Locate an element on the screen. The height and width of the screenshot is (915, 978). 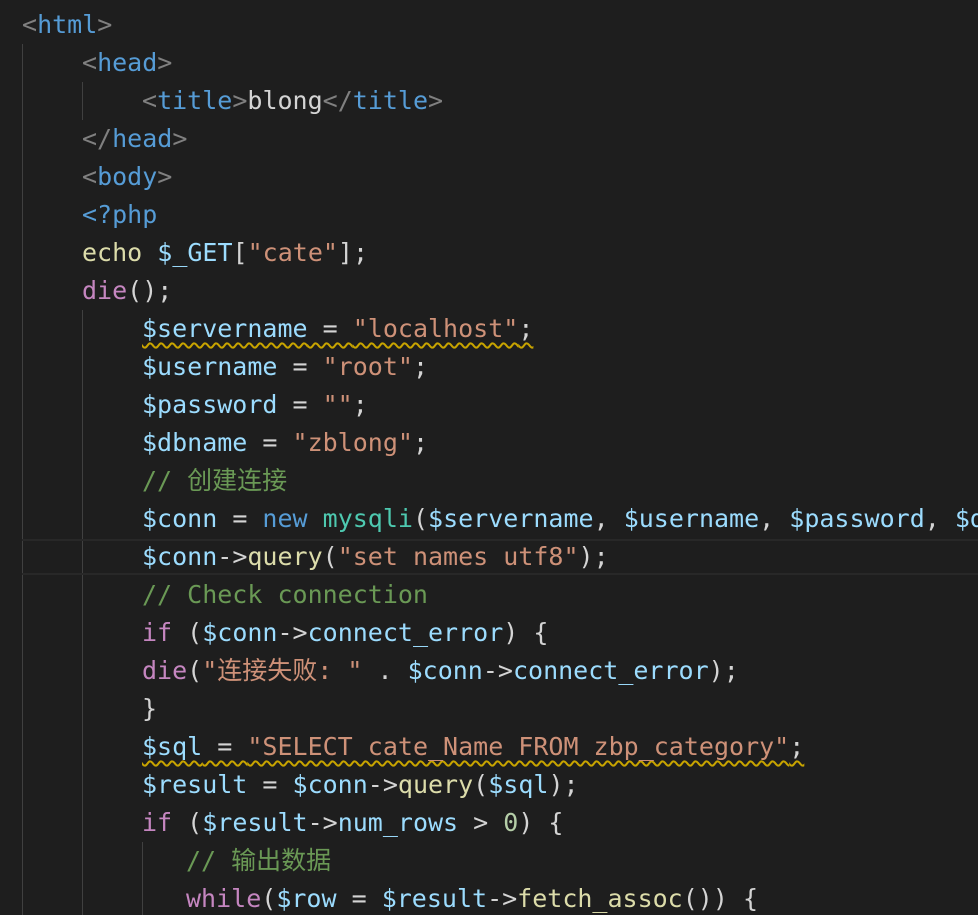
code-line: echo $_GET["cate"]; is located at coordinates (489, 253).